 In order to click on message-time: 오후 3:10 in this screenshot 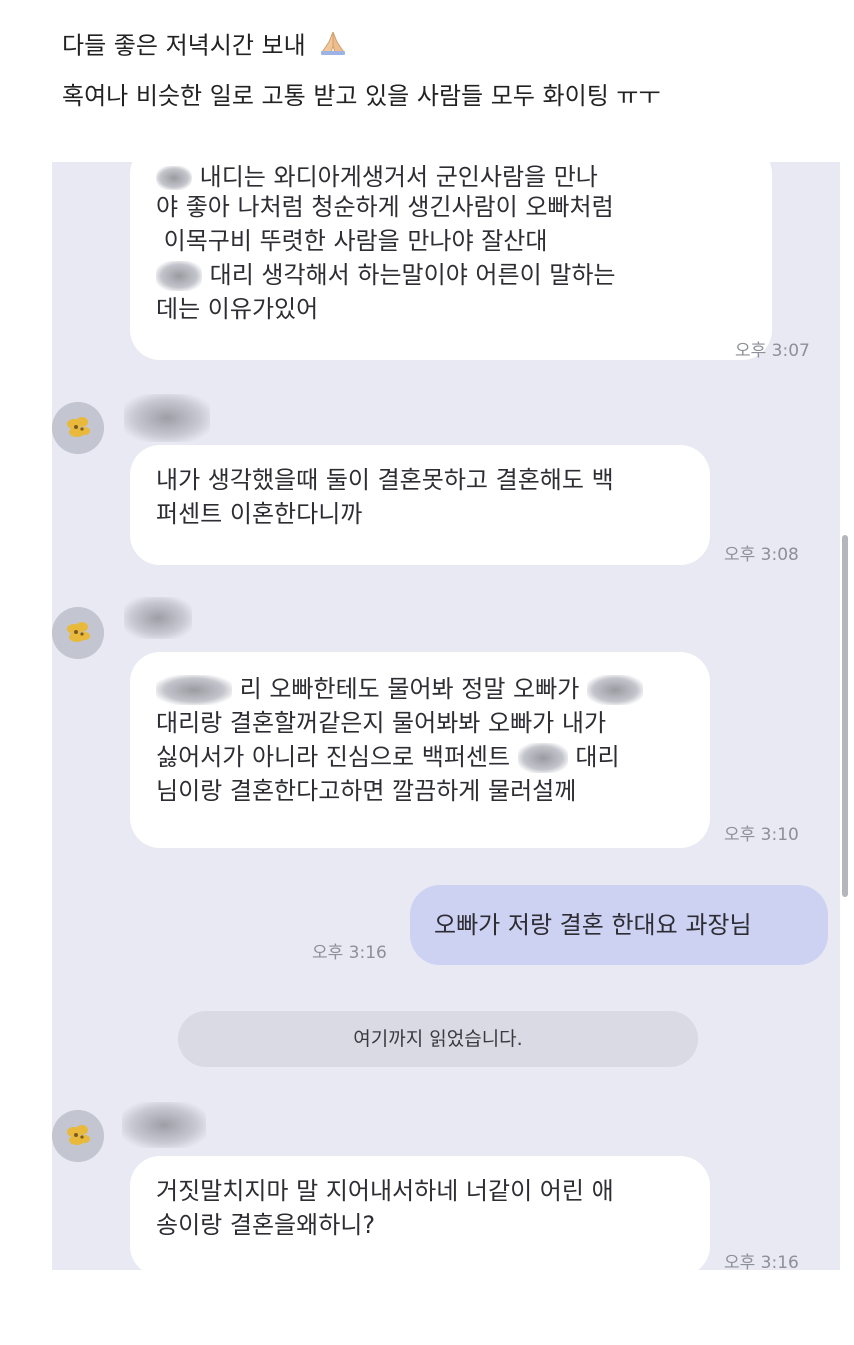, I will do `click(761, 835)`.